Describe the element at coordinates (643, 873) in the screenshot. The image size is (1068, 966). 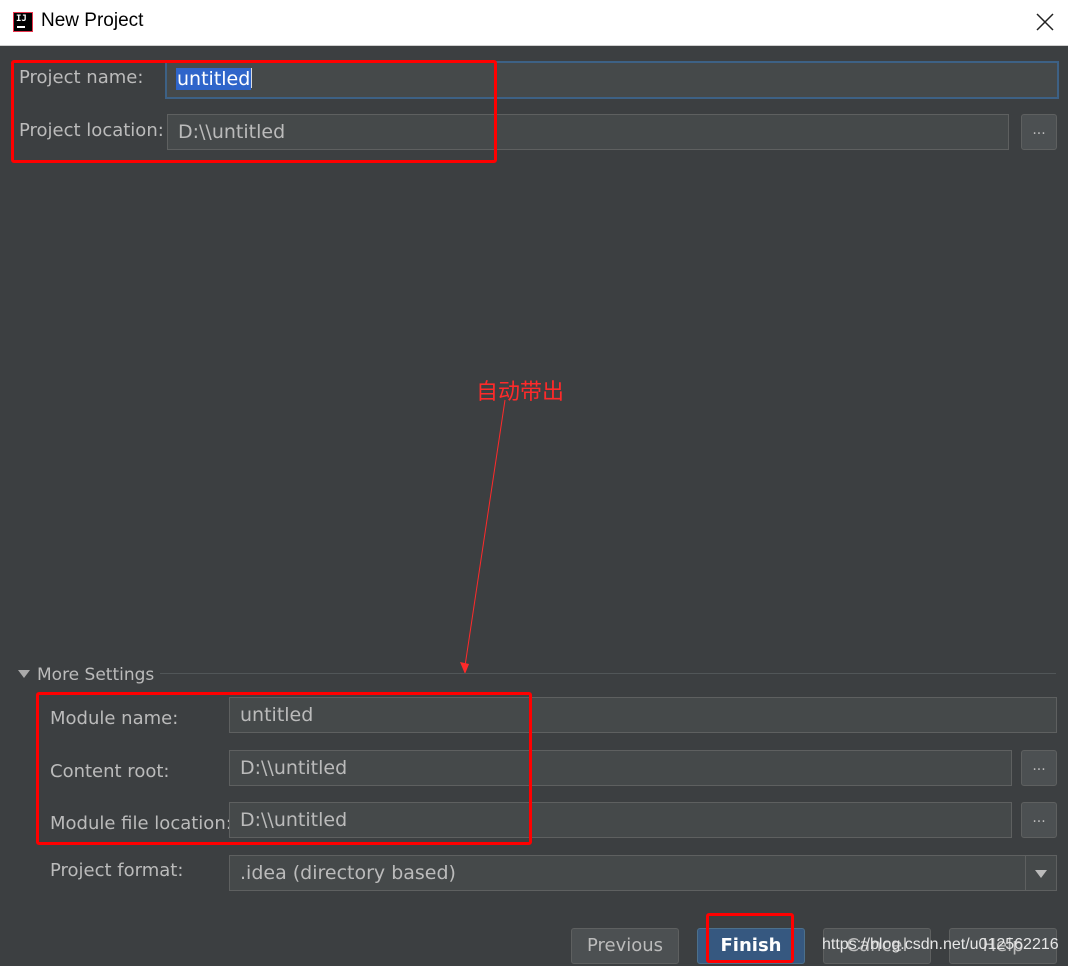
I see `project-format-select: .idea (directory based)` at that location.